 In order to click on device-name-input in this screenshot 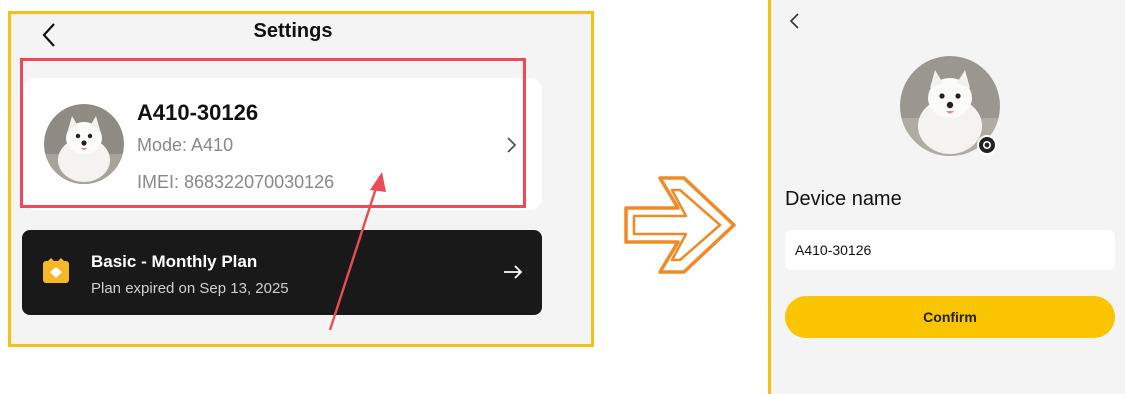, I will do `click(950, 250)`.